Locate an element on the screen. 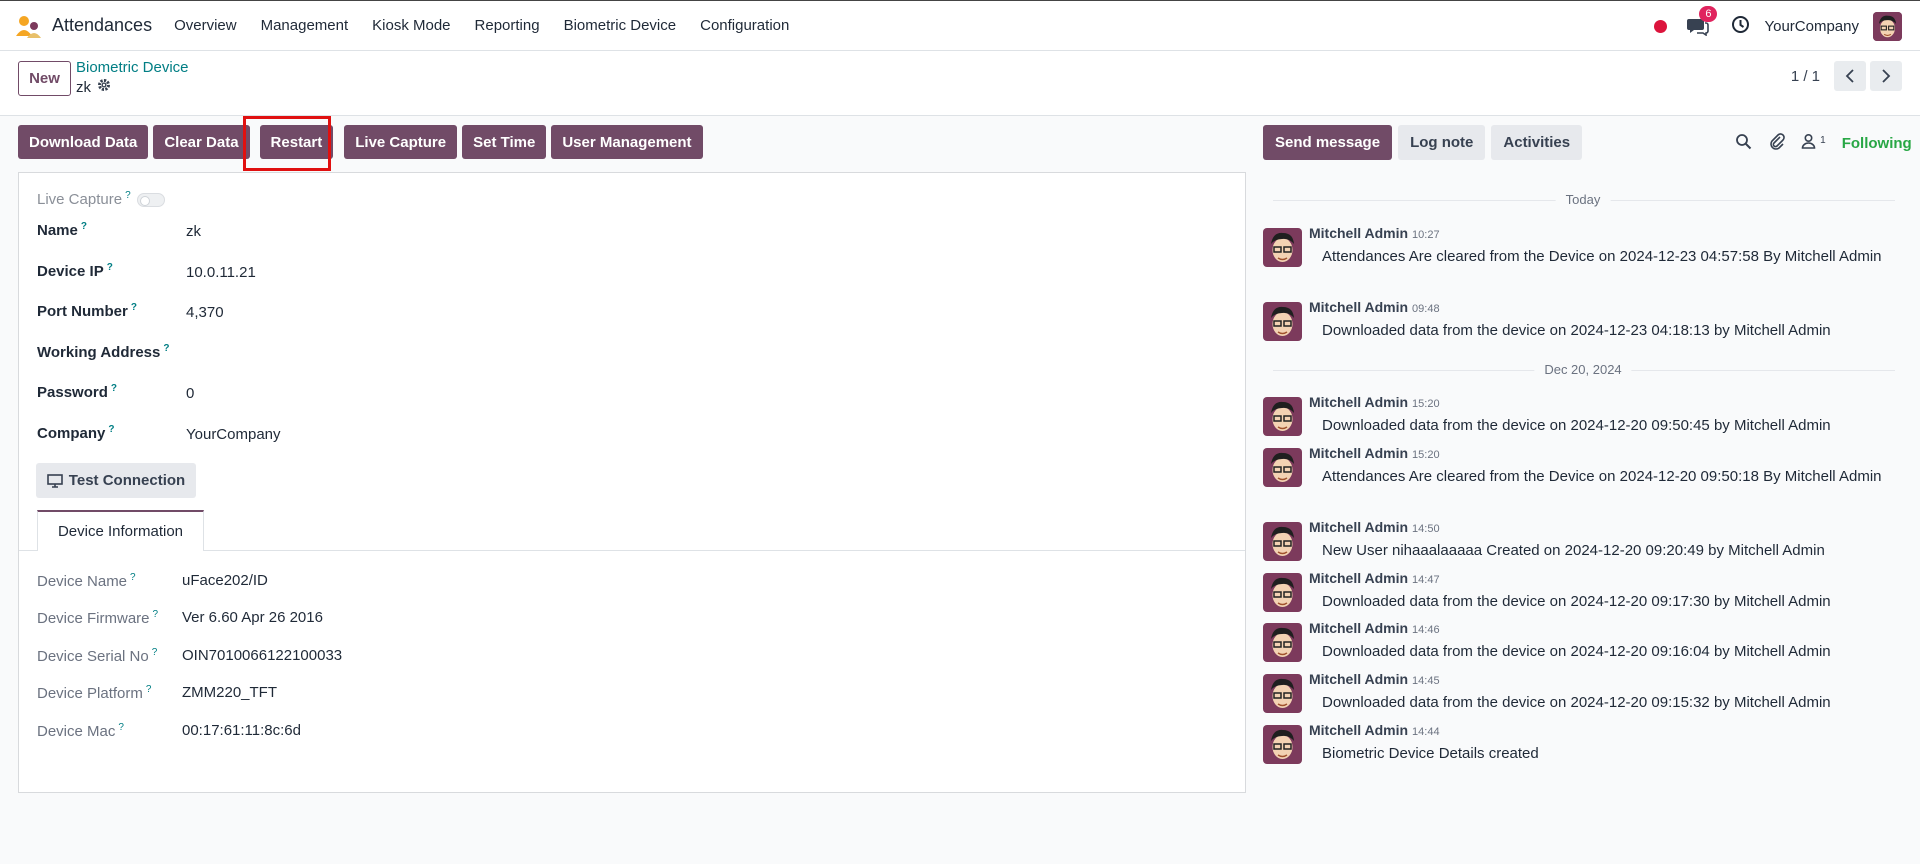 The image size is (1920, 864). followers-button: 1 is located at coordinates (1813, 143).